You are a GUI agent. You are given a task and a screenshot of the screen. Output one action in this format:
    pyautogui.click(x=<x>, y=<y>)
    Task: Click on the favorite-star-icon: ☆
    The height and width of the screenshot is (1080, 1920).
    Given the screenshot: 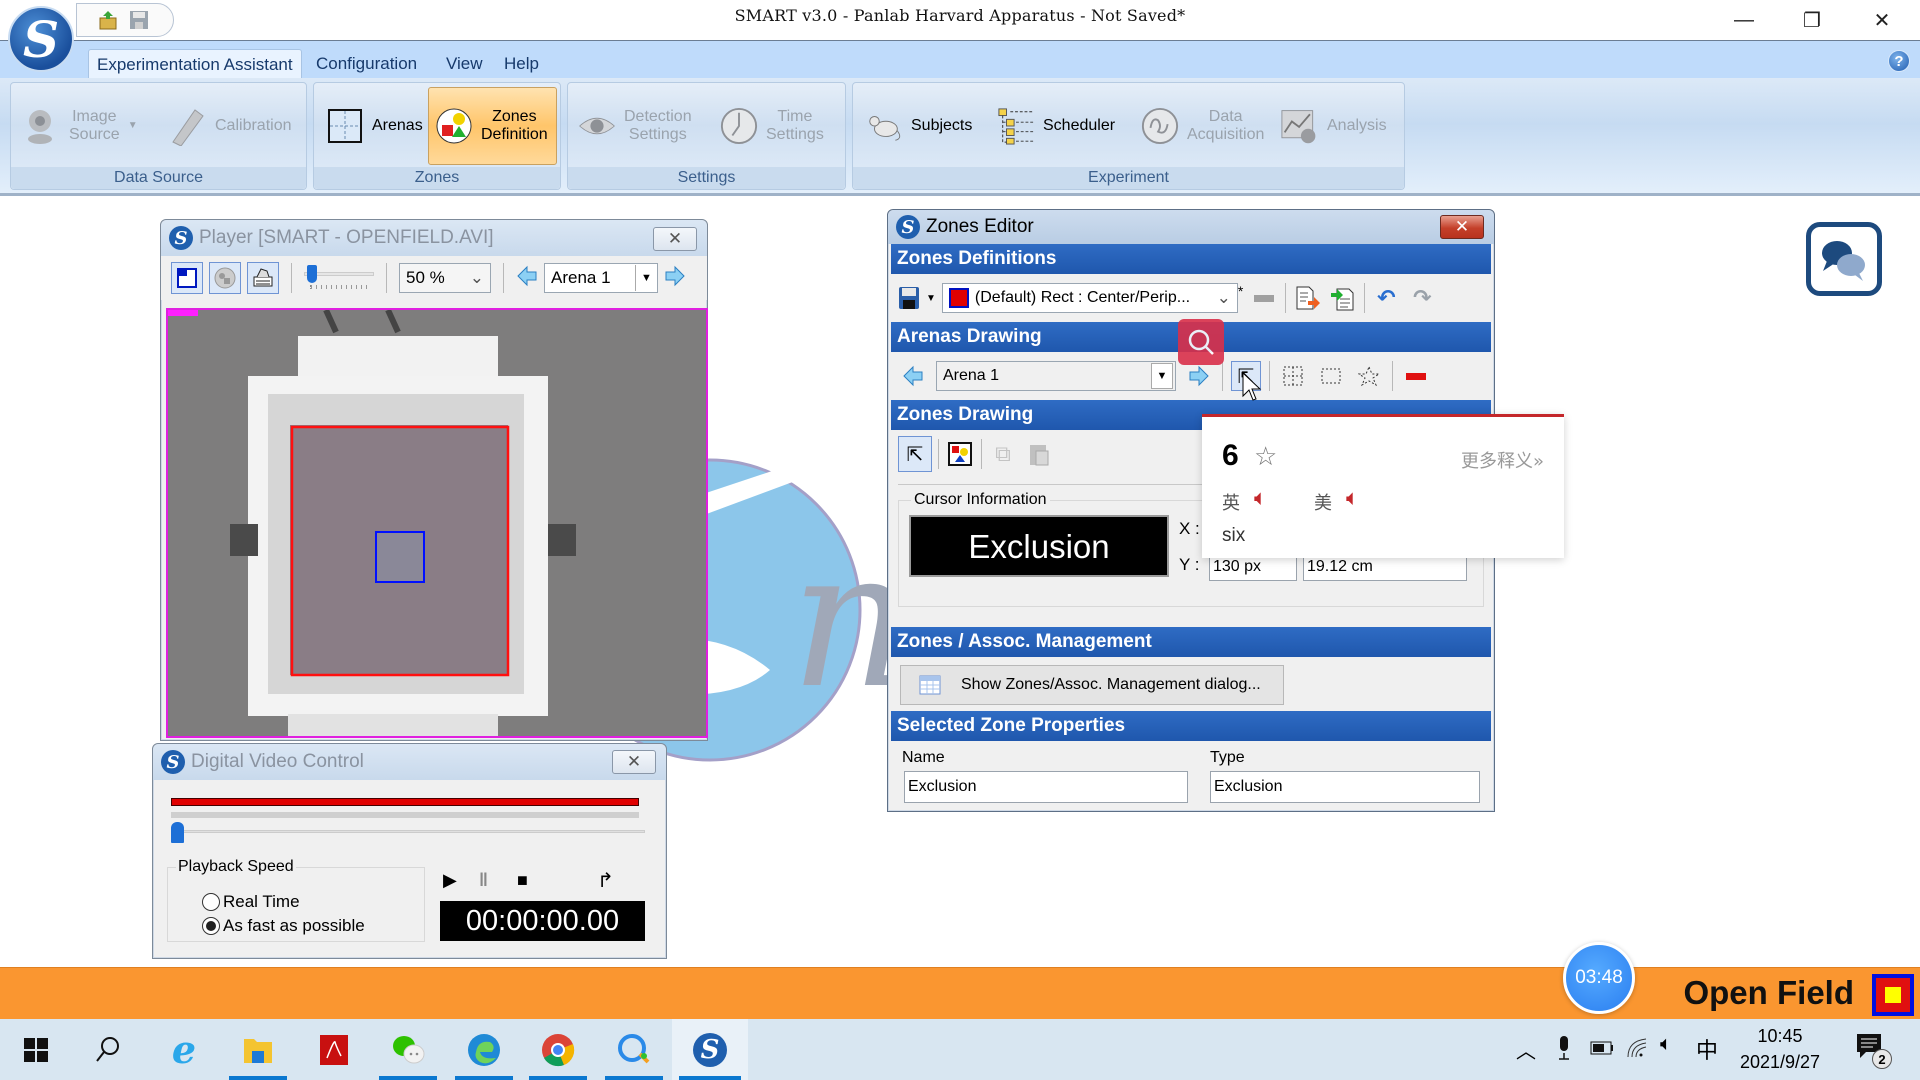 What is the action you would take?
    pyautogui.click(x=1265, y=456)
    